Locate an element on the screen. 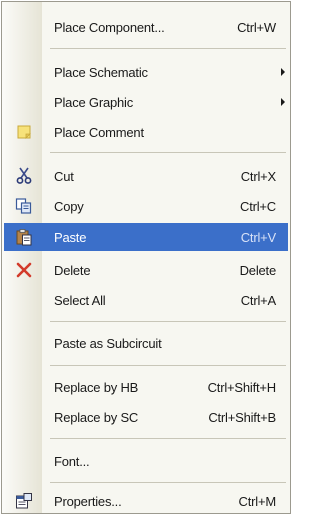 Image resolution: width=320 pixels, height=517 pixels. menu-item-label: Paste is located at coordinates (70, 237).